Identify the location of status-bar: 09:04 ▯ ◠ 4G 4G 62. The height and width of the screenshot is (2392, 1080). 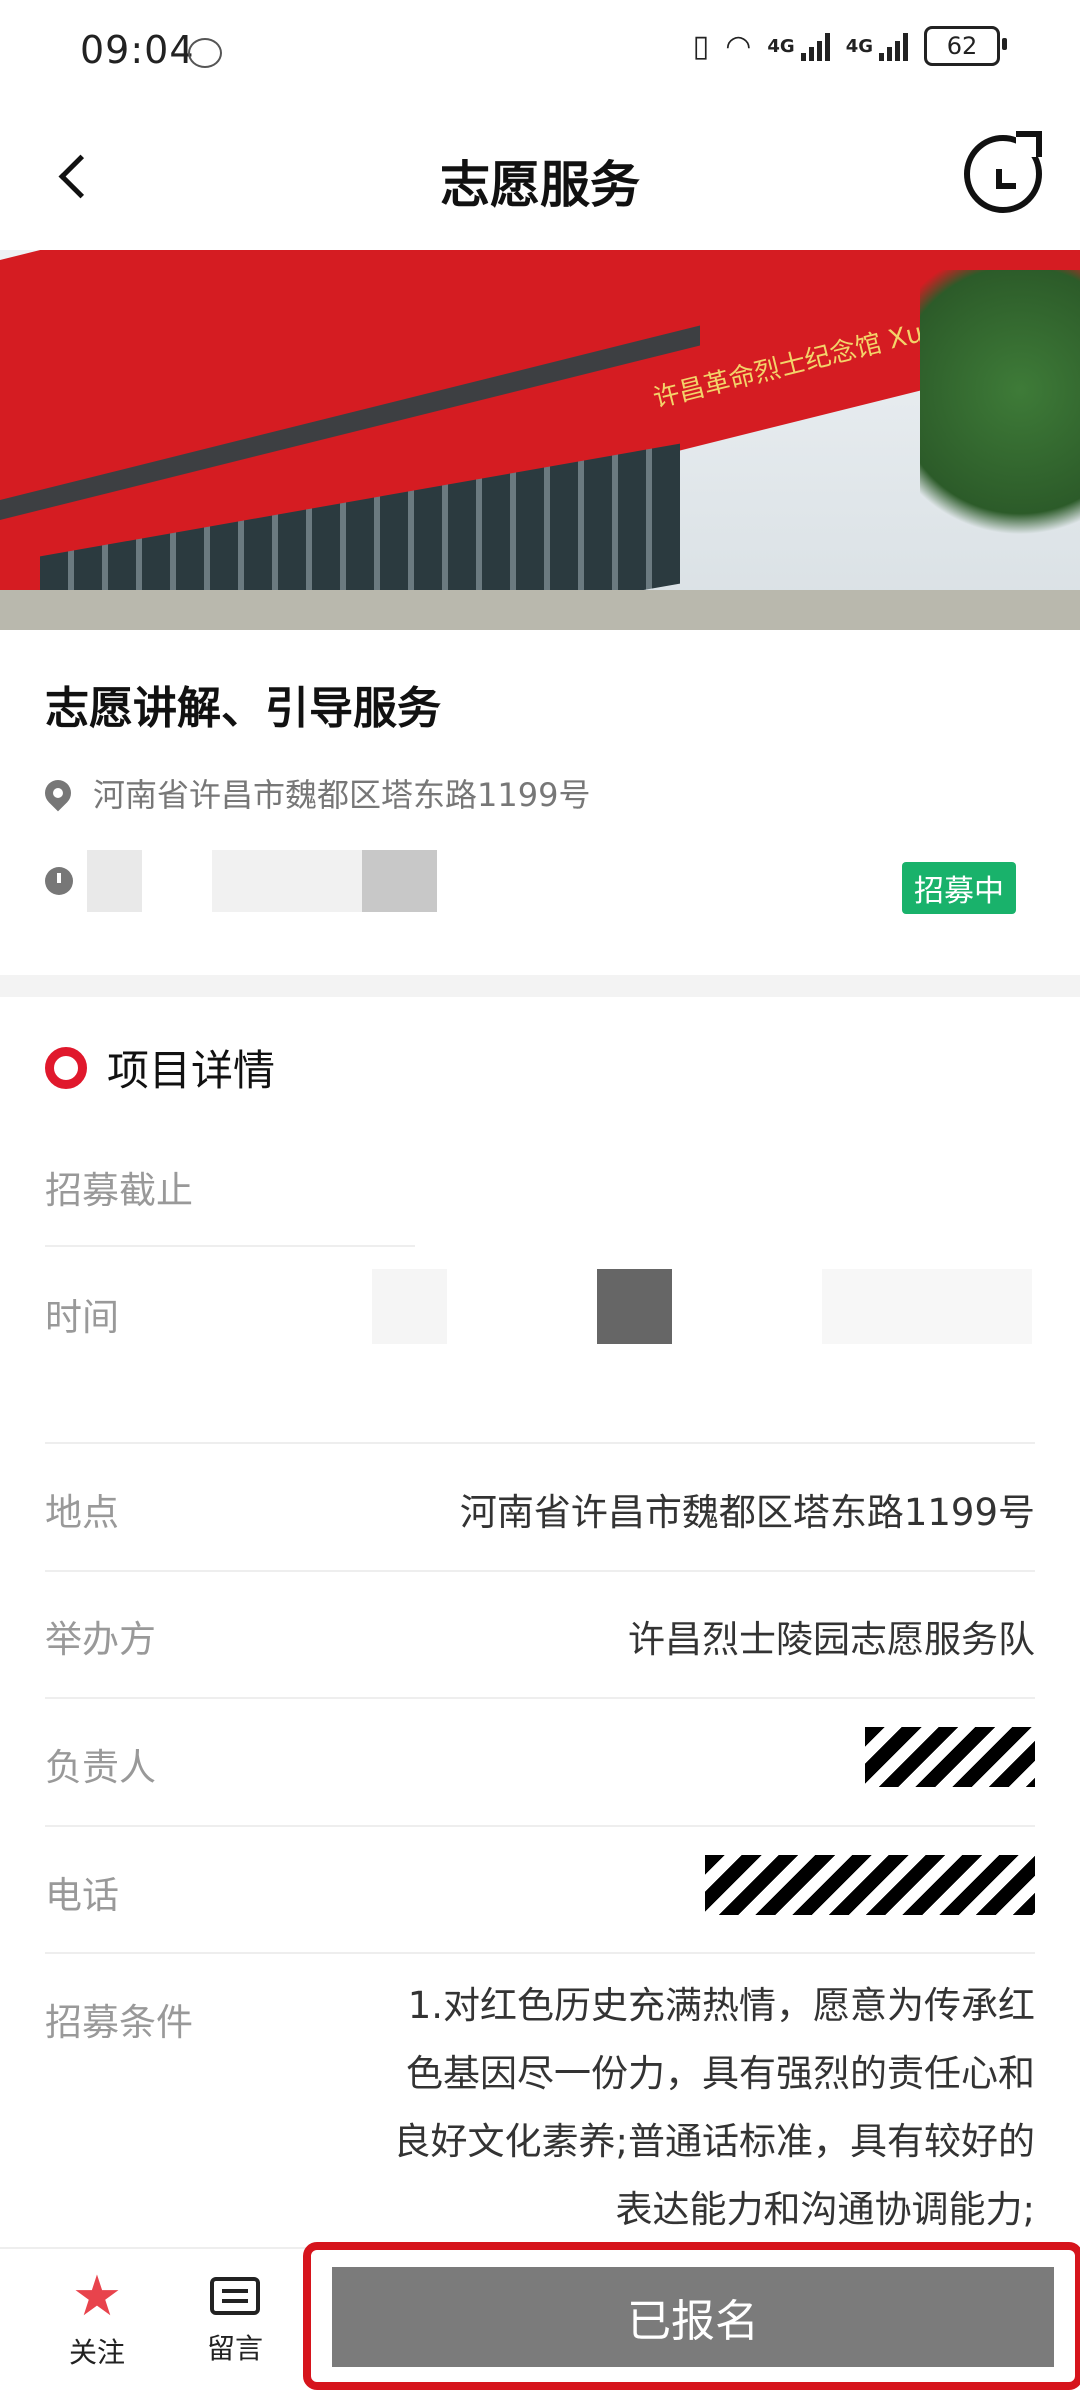
(540, 52).